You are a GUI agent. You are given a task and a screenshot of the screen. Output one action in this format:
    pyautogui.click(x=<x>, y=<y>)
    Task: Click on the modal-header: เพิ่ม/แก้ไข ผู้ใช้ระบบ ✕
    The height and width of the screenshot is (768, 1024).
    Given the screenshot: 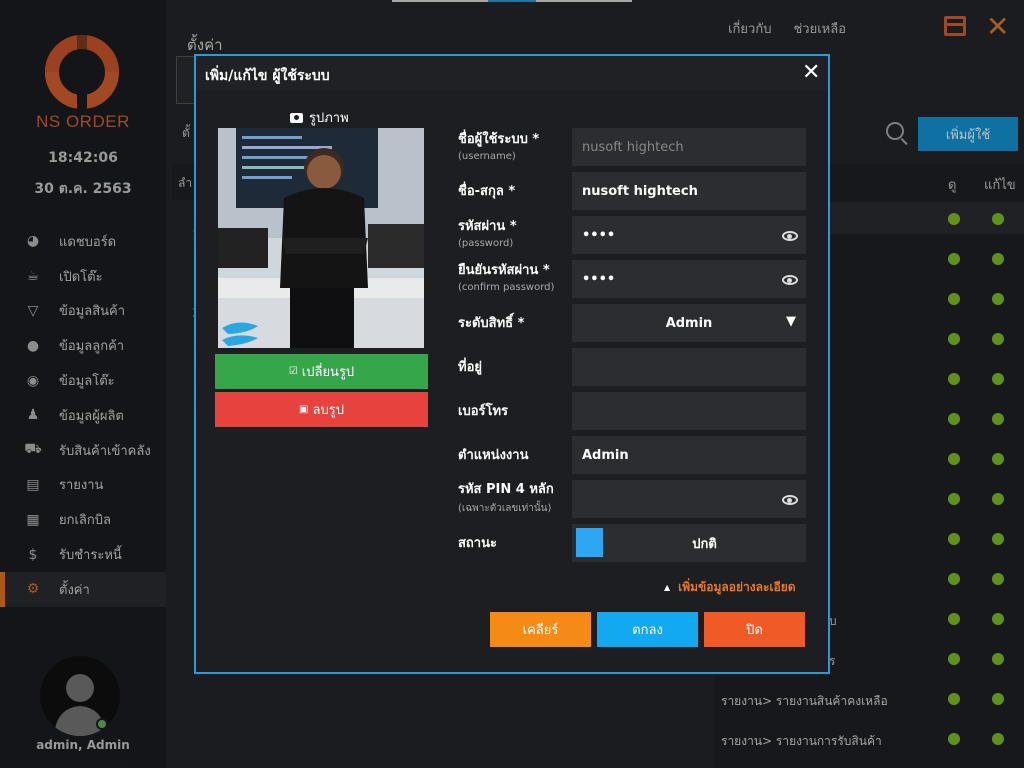 What is the action you would take?
    pyautogui.click(x=512, y=73)
    